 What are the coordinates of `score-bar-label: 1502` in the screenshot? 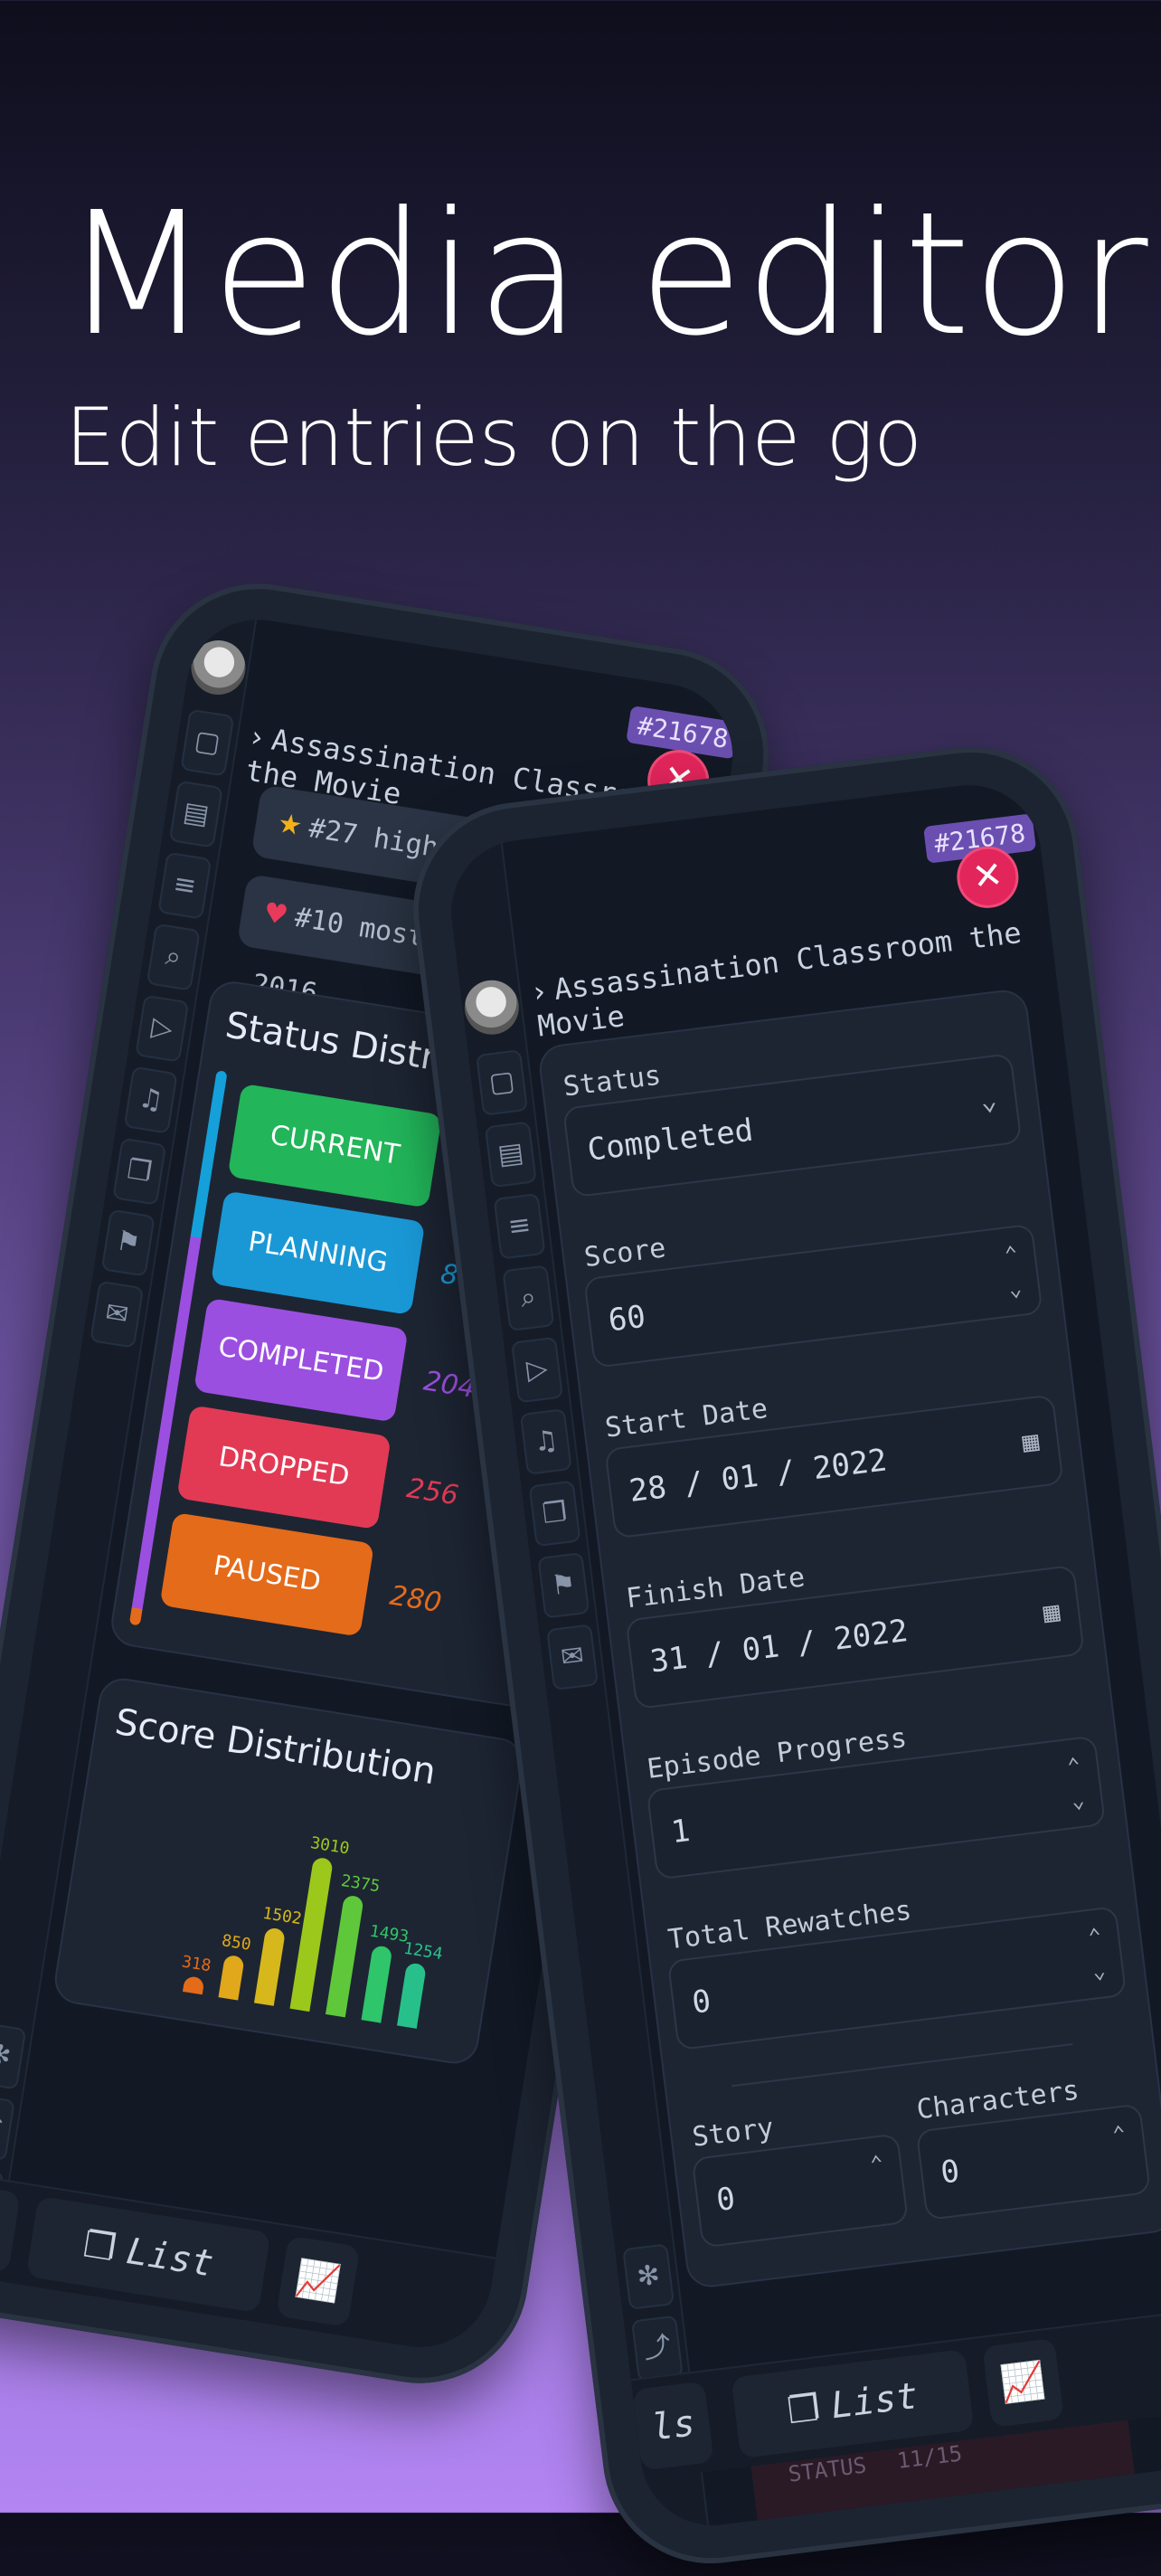 It's located at (282, 1916).